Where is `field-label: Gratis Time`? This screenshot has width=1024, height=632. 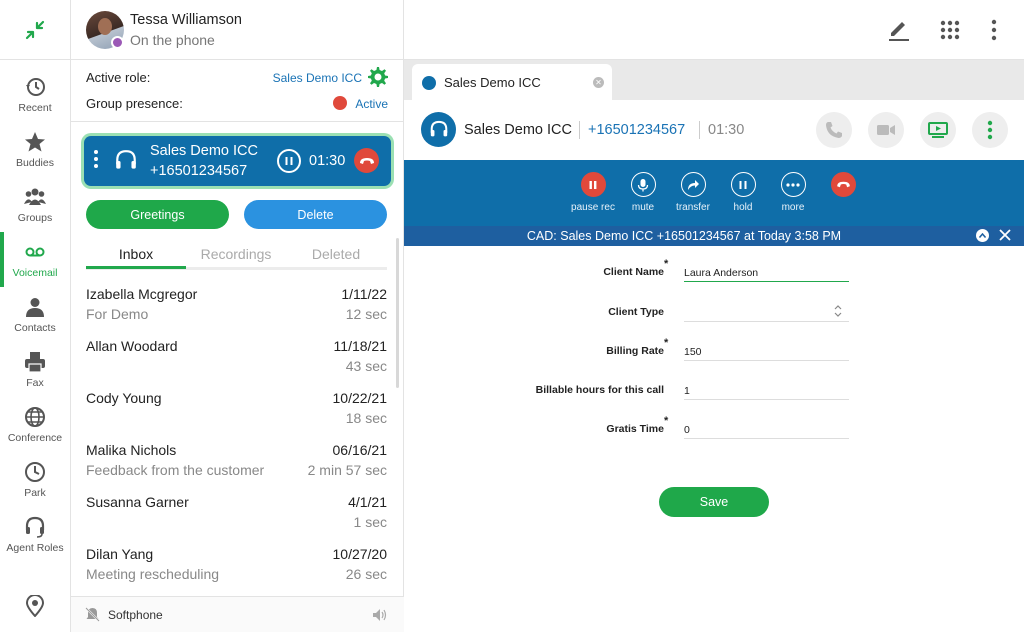 field-label: Gratis Time is located at coordinates (635, 429).